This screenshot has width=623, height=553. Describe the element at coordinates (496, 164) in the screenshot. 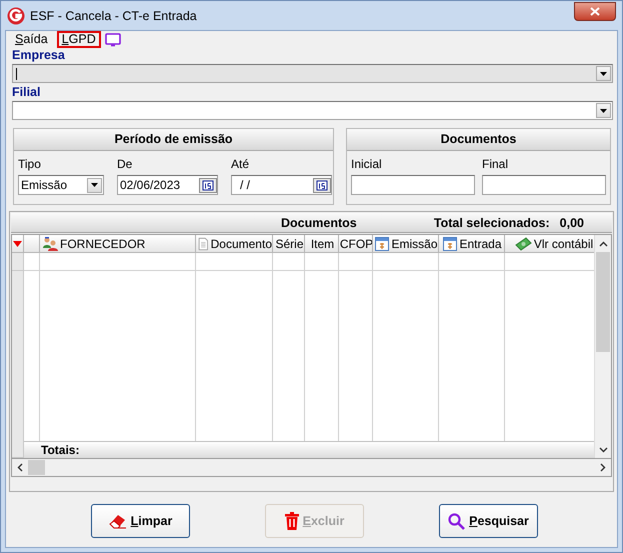

I see `field-label: Final` at that location.